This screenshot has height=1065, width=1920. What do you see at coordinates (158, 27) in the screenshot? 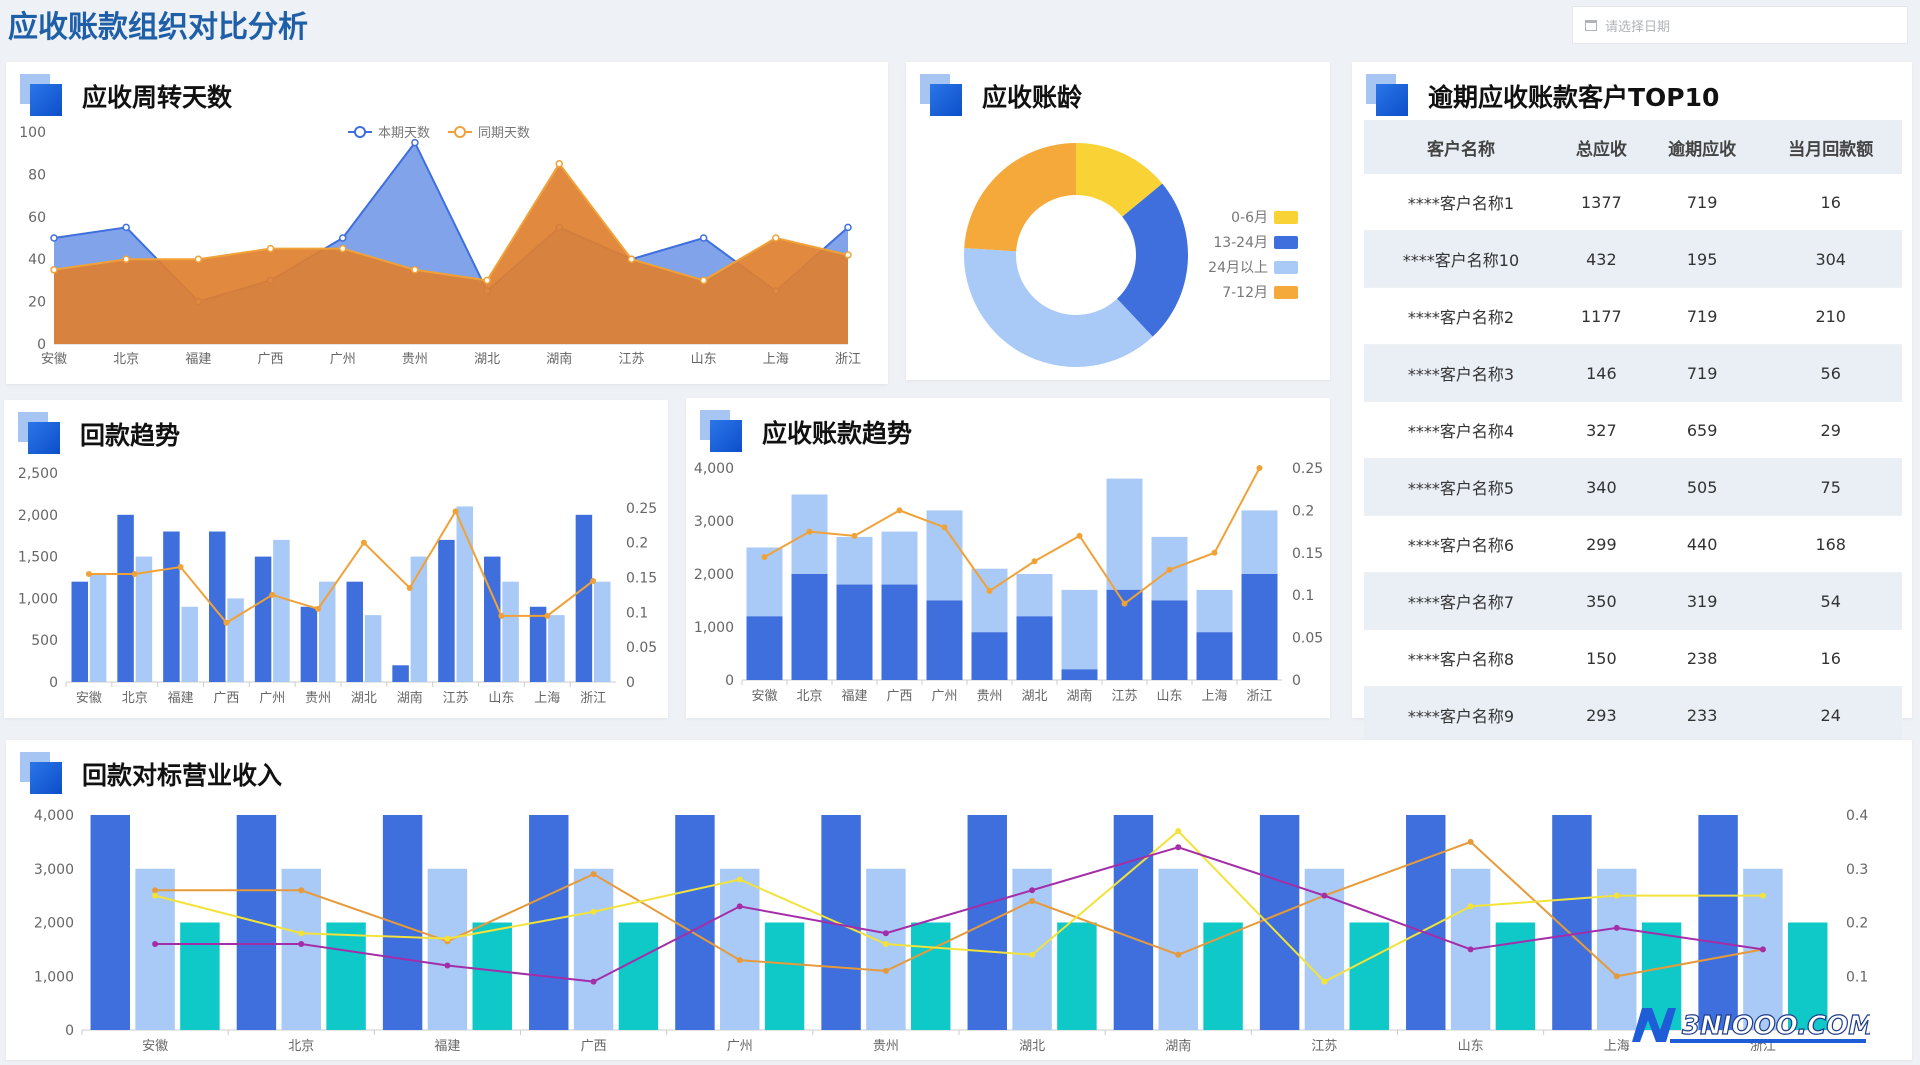
I see `page-title: 应收账款组织对比分析` at bounding box center [158, 27].